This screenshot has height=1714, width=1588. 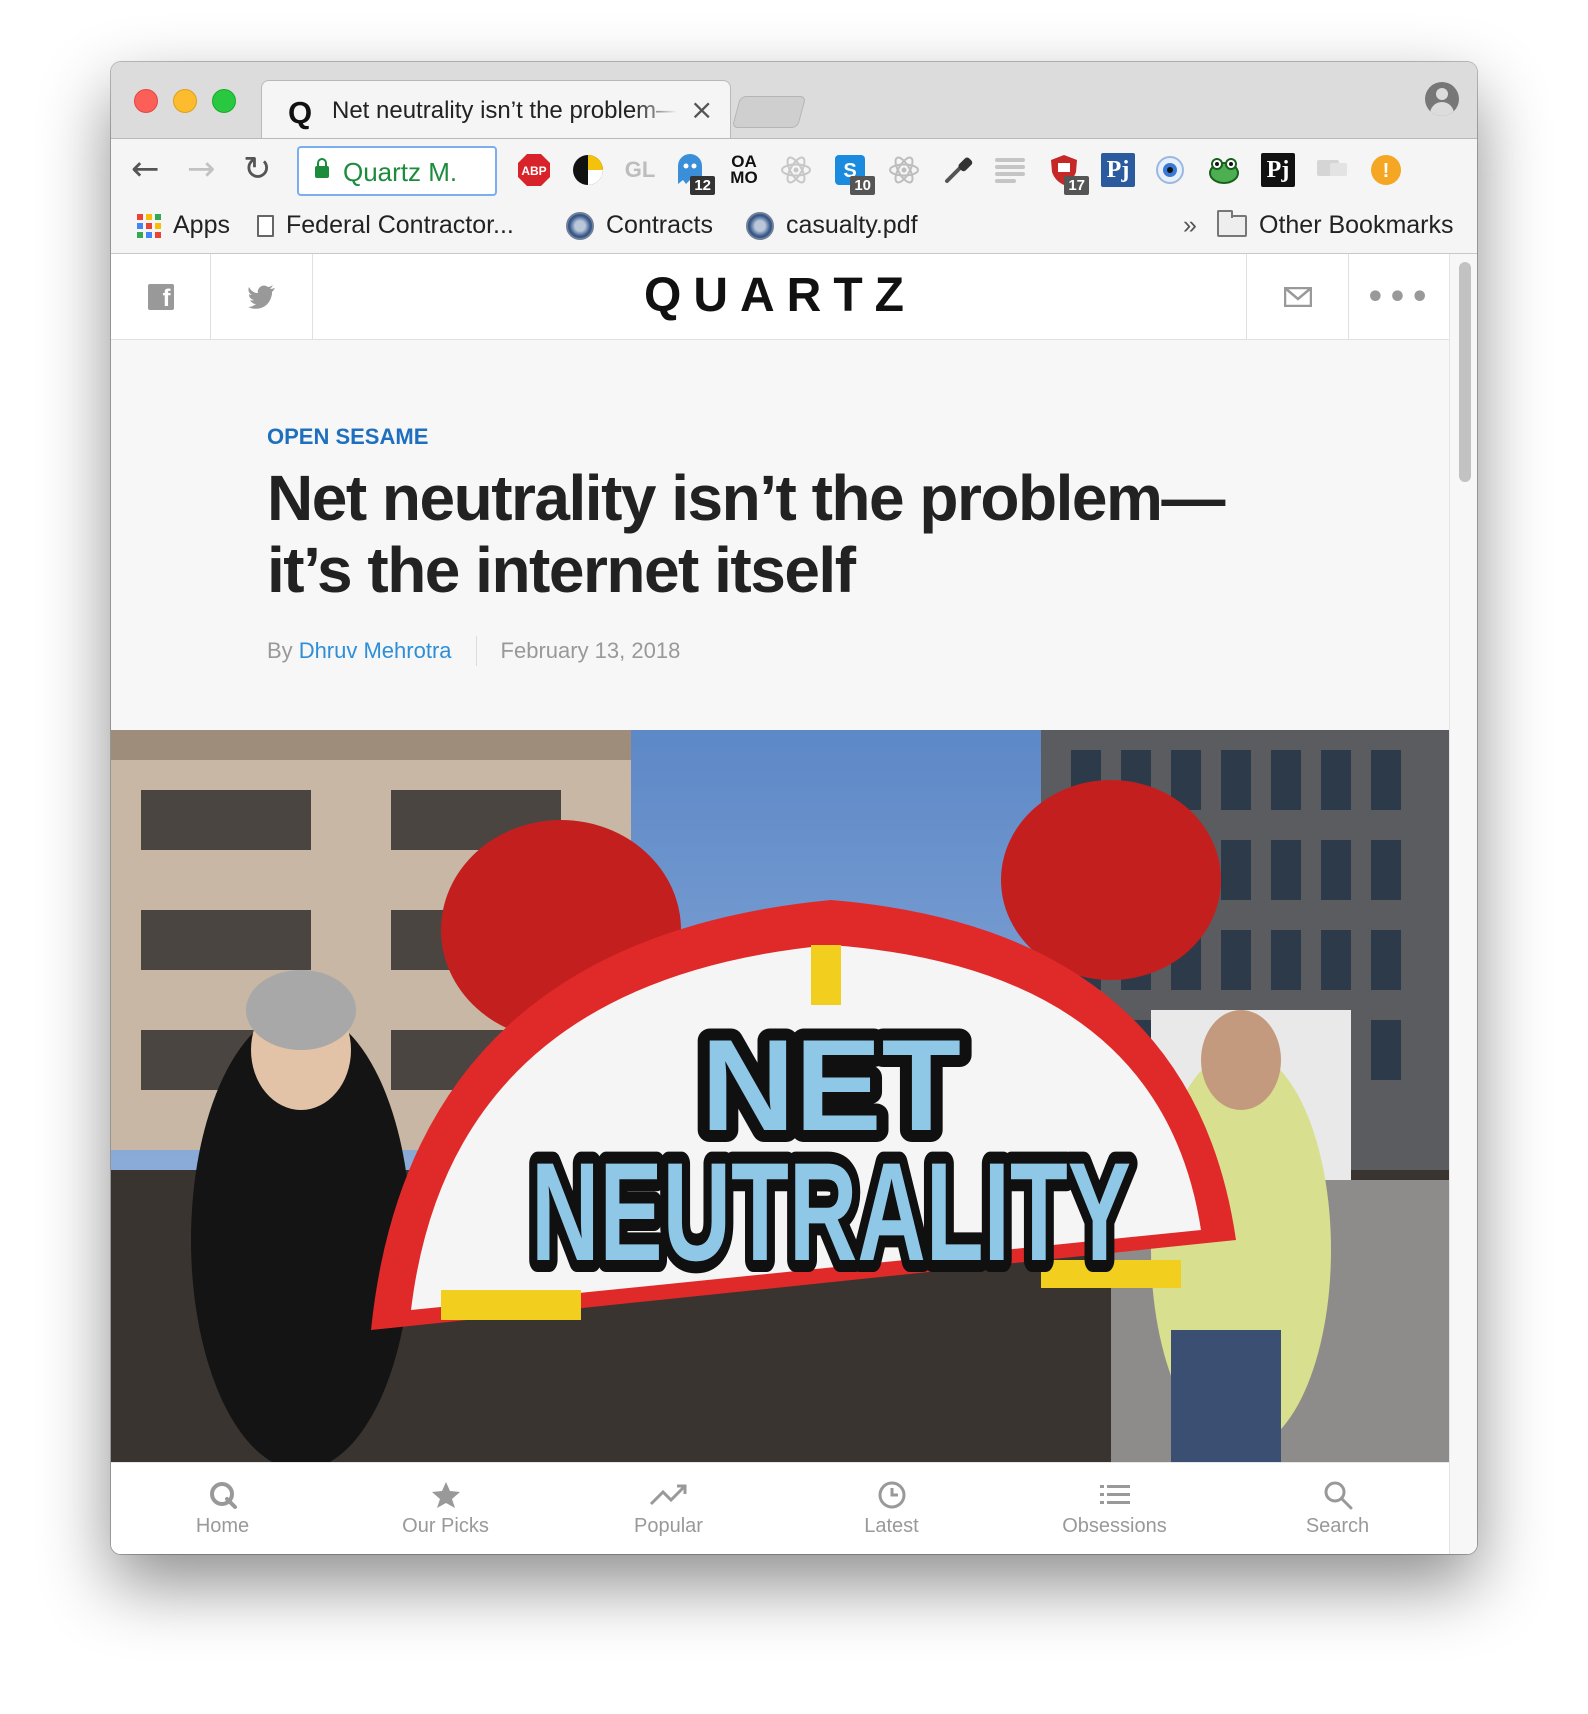 I want to click on bookmark-label: Contracts, so click(x=659, y=225).